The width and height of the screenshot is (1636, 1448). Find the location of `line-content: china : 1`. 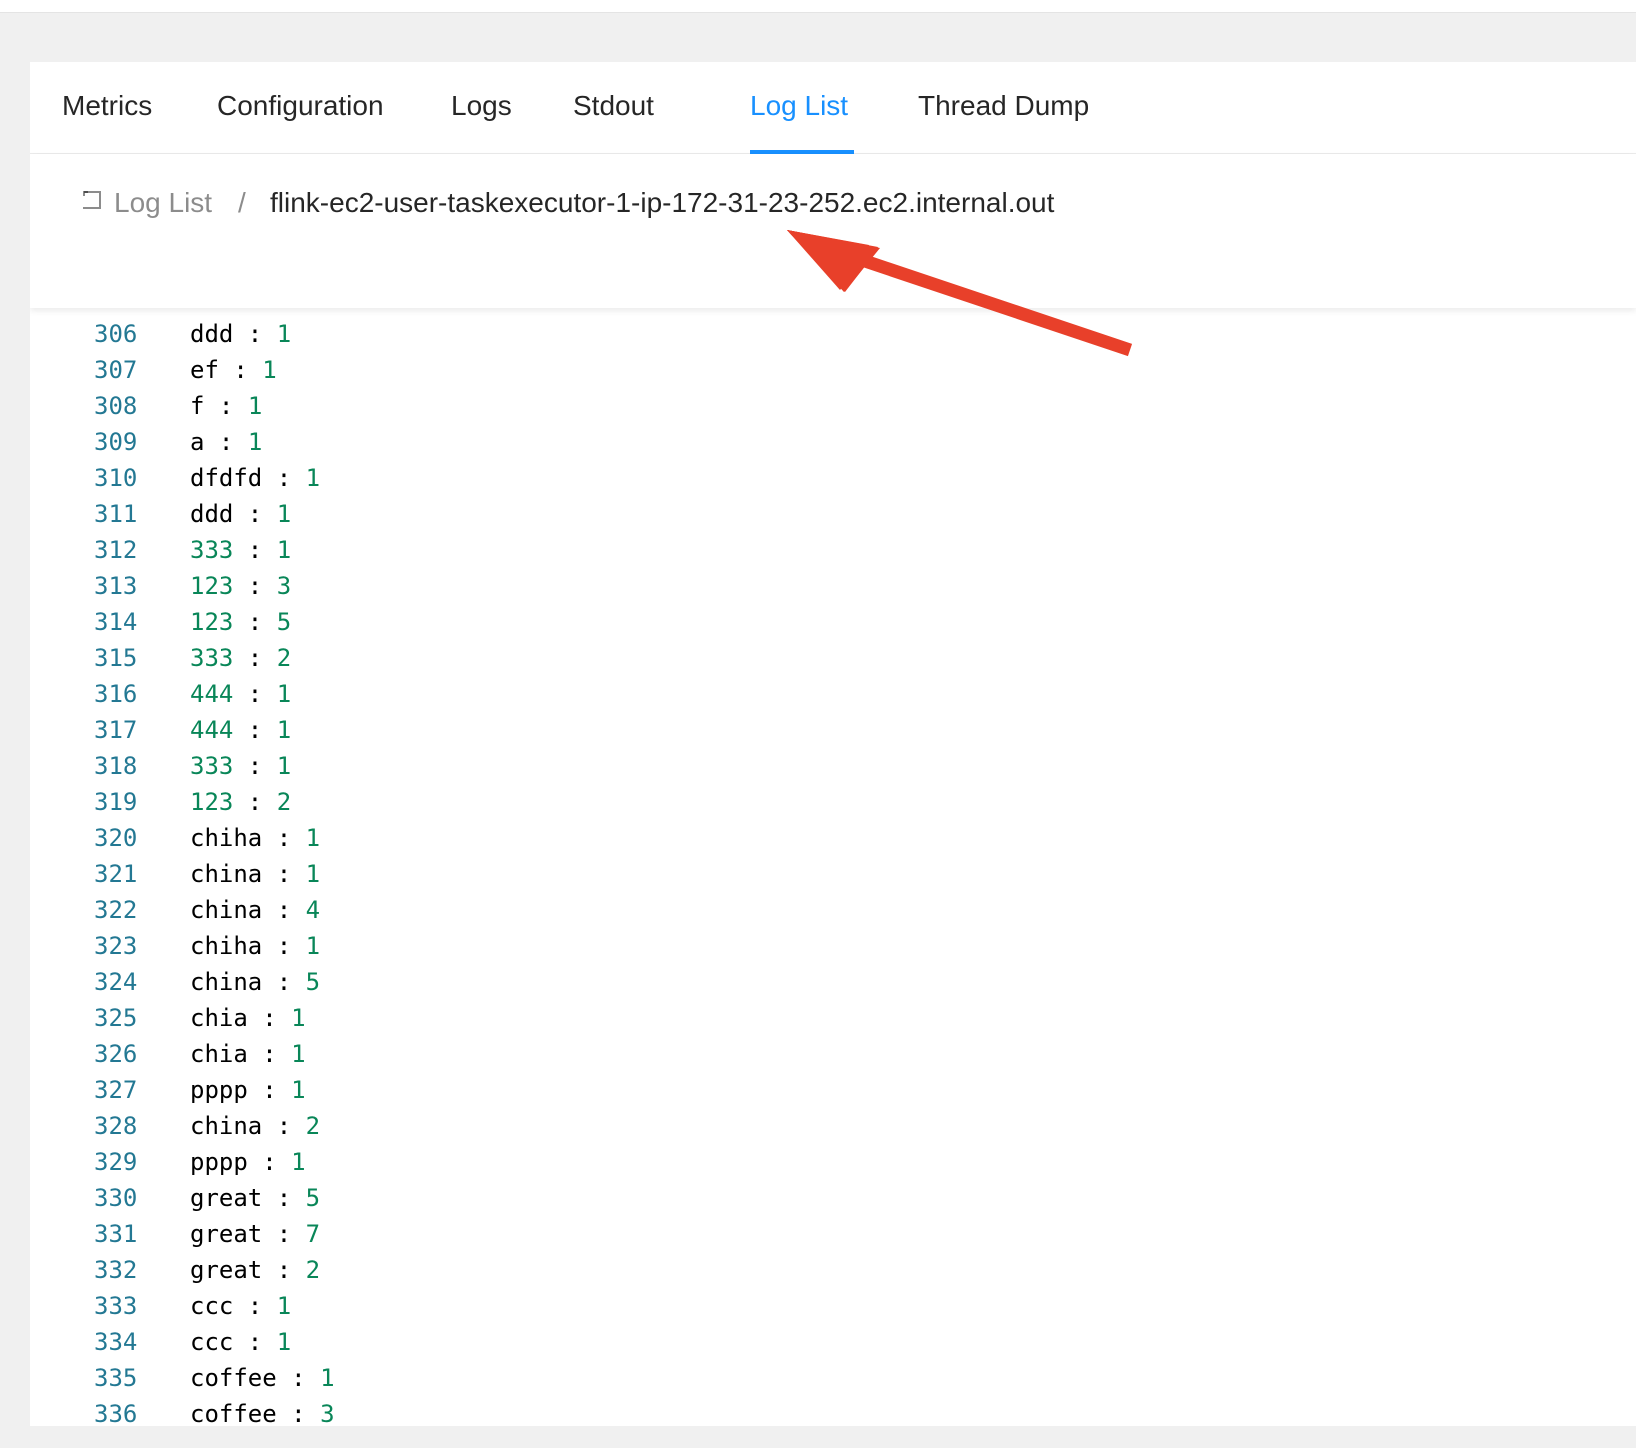

line-content: china : 1 is located at coordinates (255, 874).